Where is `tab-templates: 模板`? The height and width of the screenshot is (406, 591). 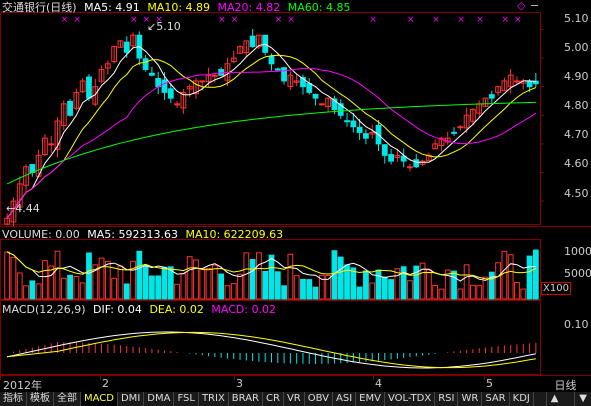 tab-templates: 模板 is located at coordinates (40, 399).